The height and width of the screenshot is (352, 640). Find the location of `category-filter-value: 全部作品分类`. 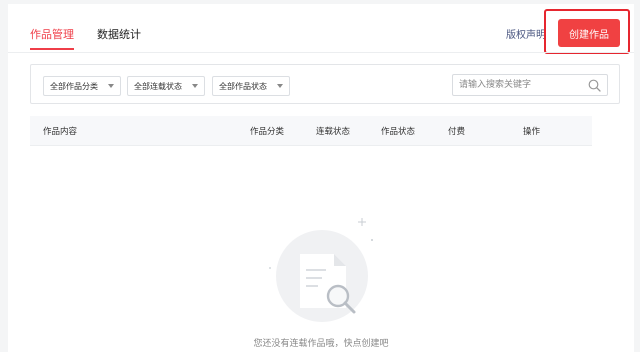

category-filter-value: 全部作品分类 is located at coordinates (74, 86).